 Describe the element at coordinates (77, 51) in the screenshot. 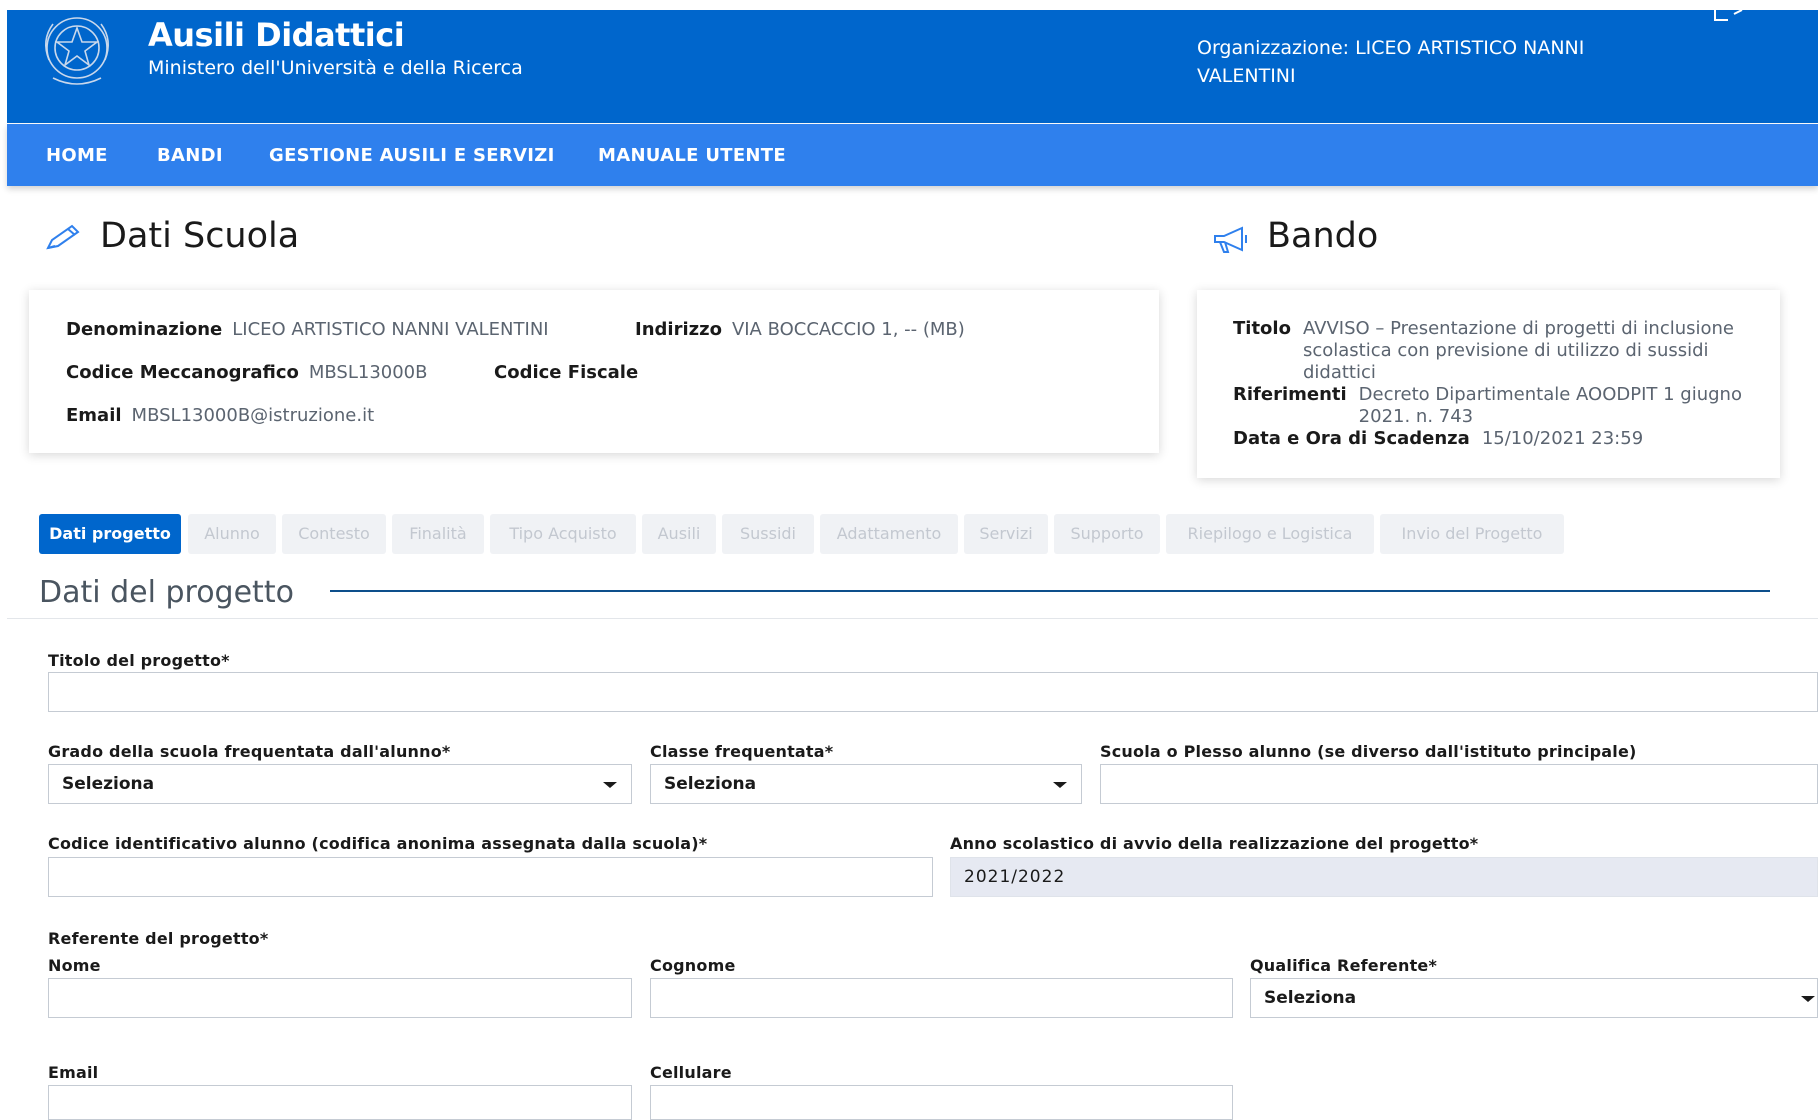

I see `republic-emblem-icon` at that location.